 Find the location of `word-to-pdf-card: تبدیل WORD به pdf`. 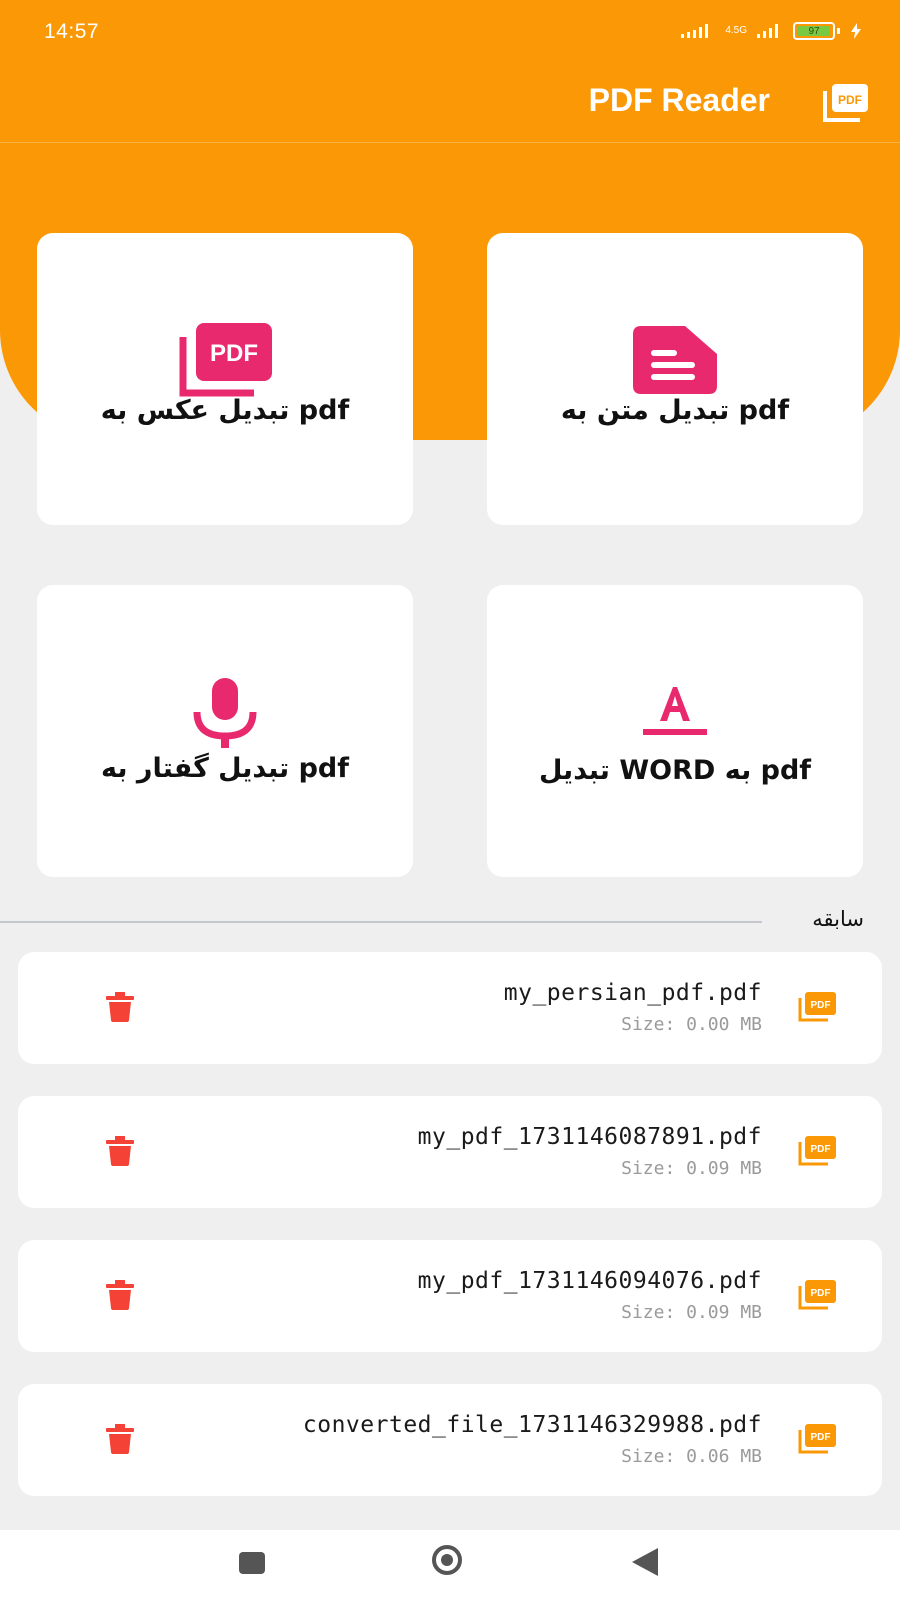

word-to-pdf-card: تبدیل WORD به pdf is located at coordinates (675, 731).